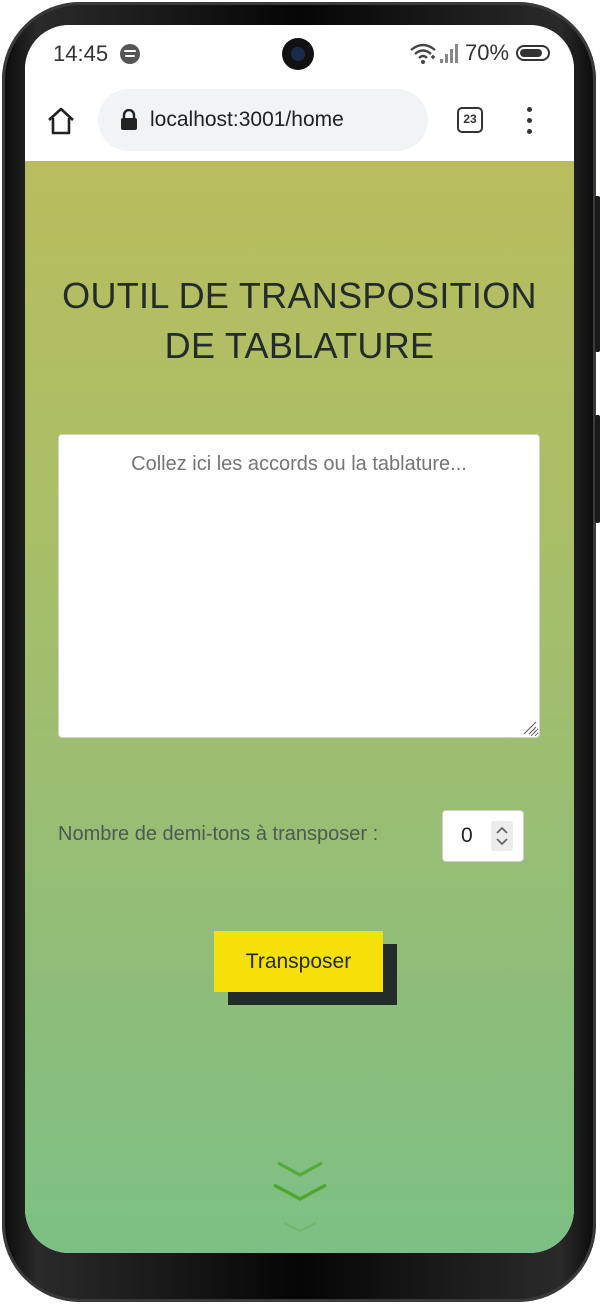 This screenshot has height=1306, width=600. What do you see at coordinates (487, 52) in the screenshot?
I see `battery-percentage: 70%` at bounding box center [487, 52].